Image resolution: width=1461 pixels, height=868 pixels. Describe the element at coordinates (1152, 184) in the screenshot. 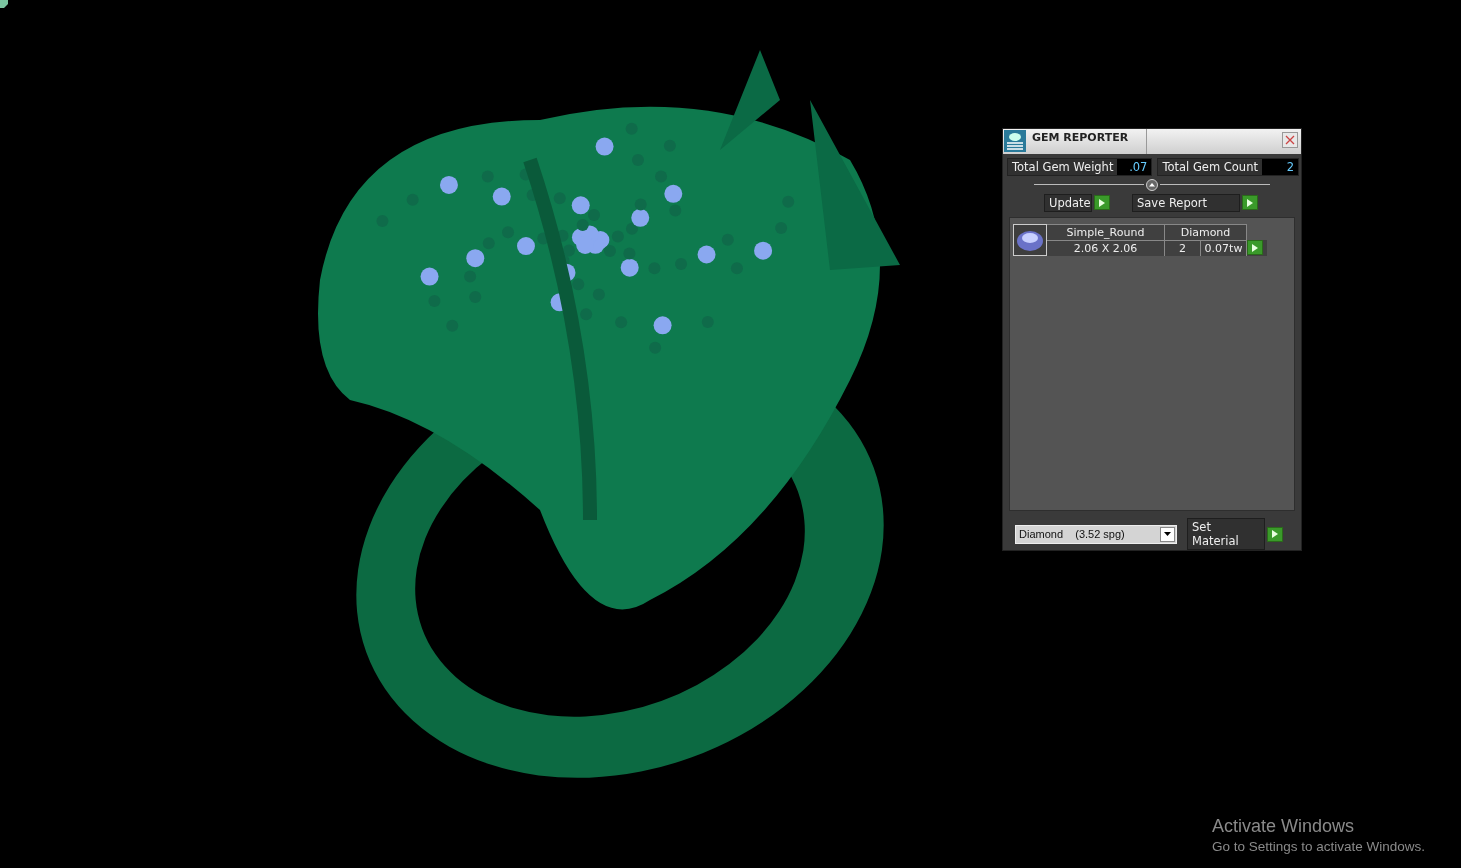

I see `collapse-handle-icon` at that location.